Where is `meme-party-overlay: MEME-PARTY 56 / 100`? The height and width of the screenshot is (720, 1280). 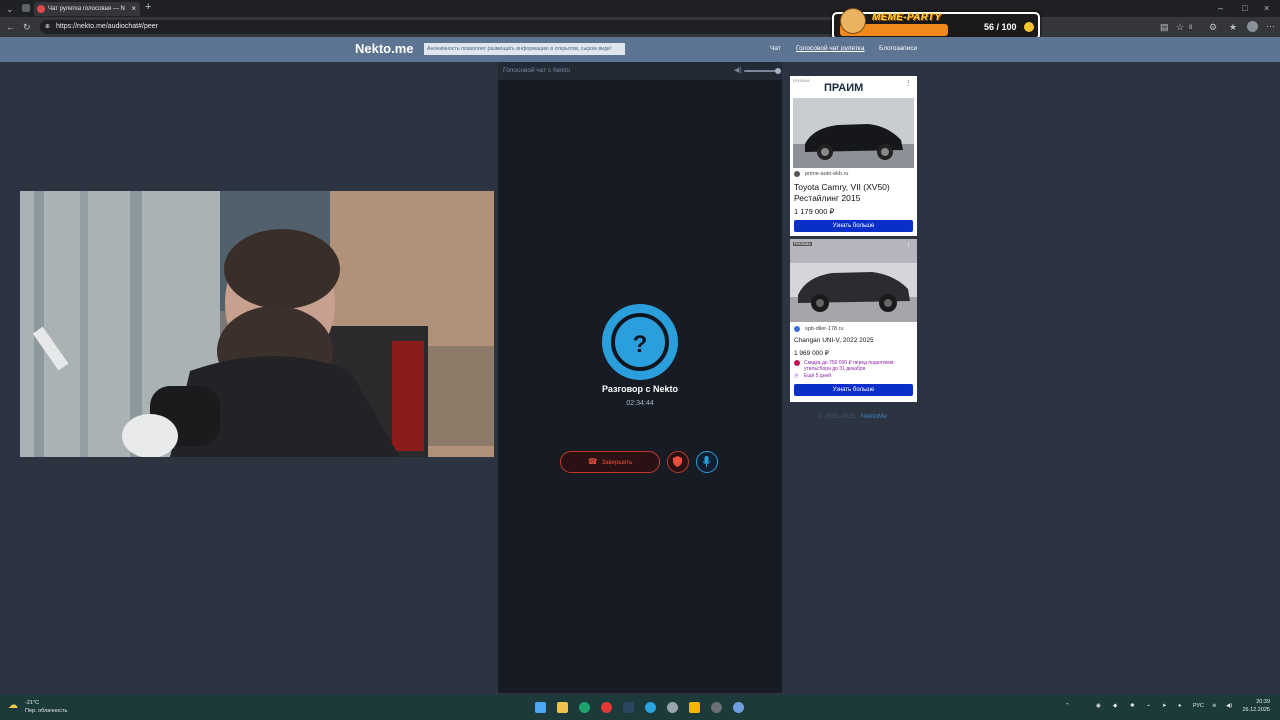
meme-party-overlay: MEME-PARTY 56 / 100 is located at coordinates (936, 24).